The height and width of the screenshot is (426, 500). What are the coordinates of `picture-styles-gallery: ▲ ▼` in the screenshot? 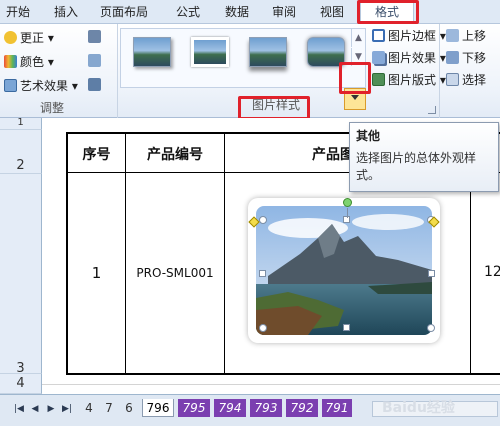 It's located at (243, 58).